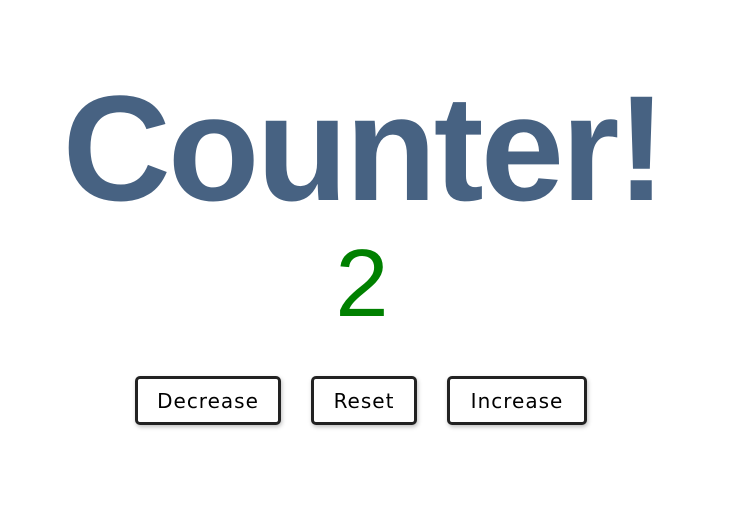 The image size is (738, 508). Describe the element at coordinates (517, 400) in the screenshot. I see `increase-button: Increase` at that location.